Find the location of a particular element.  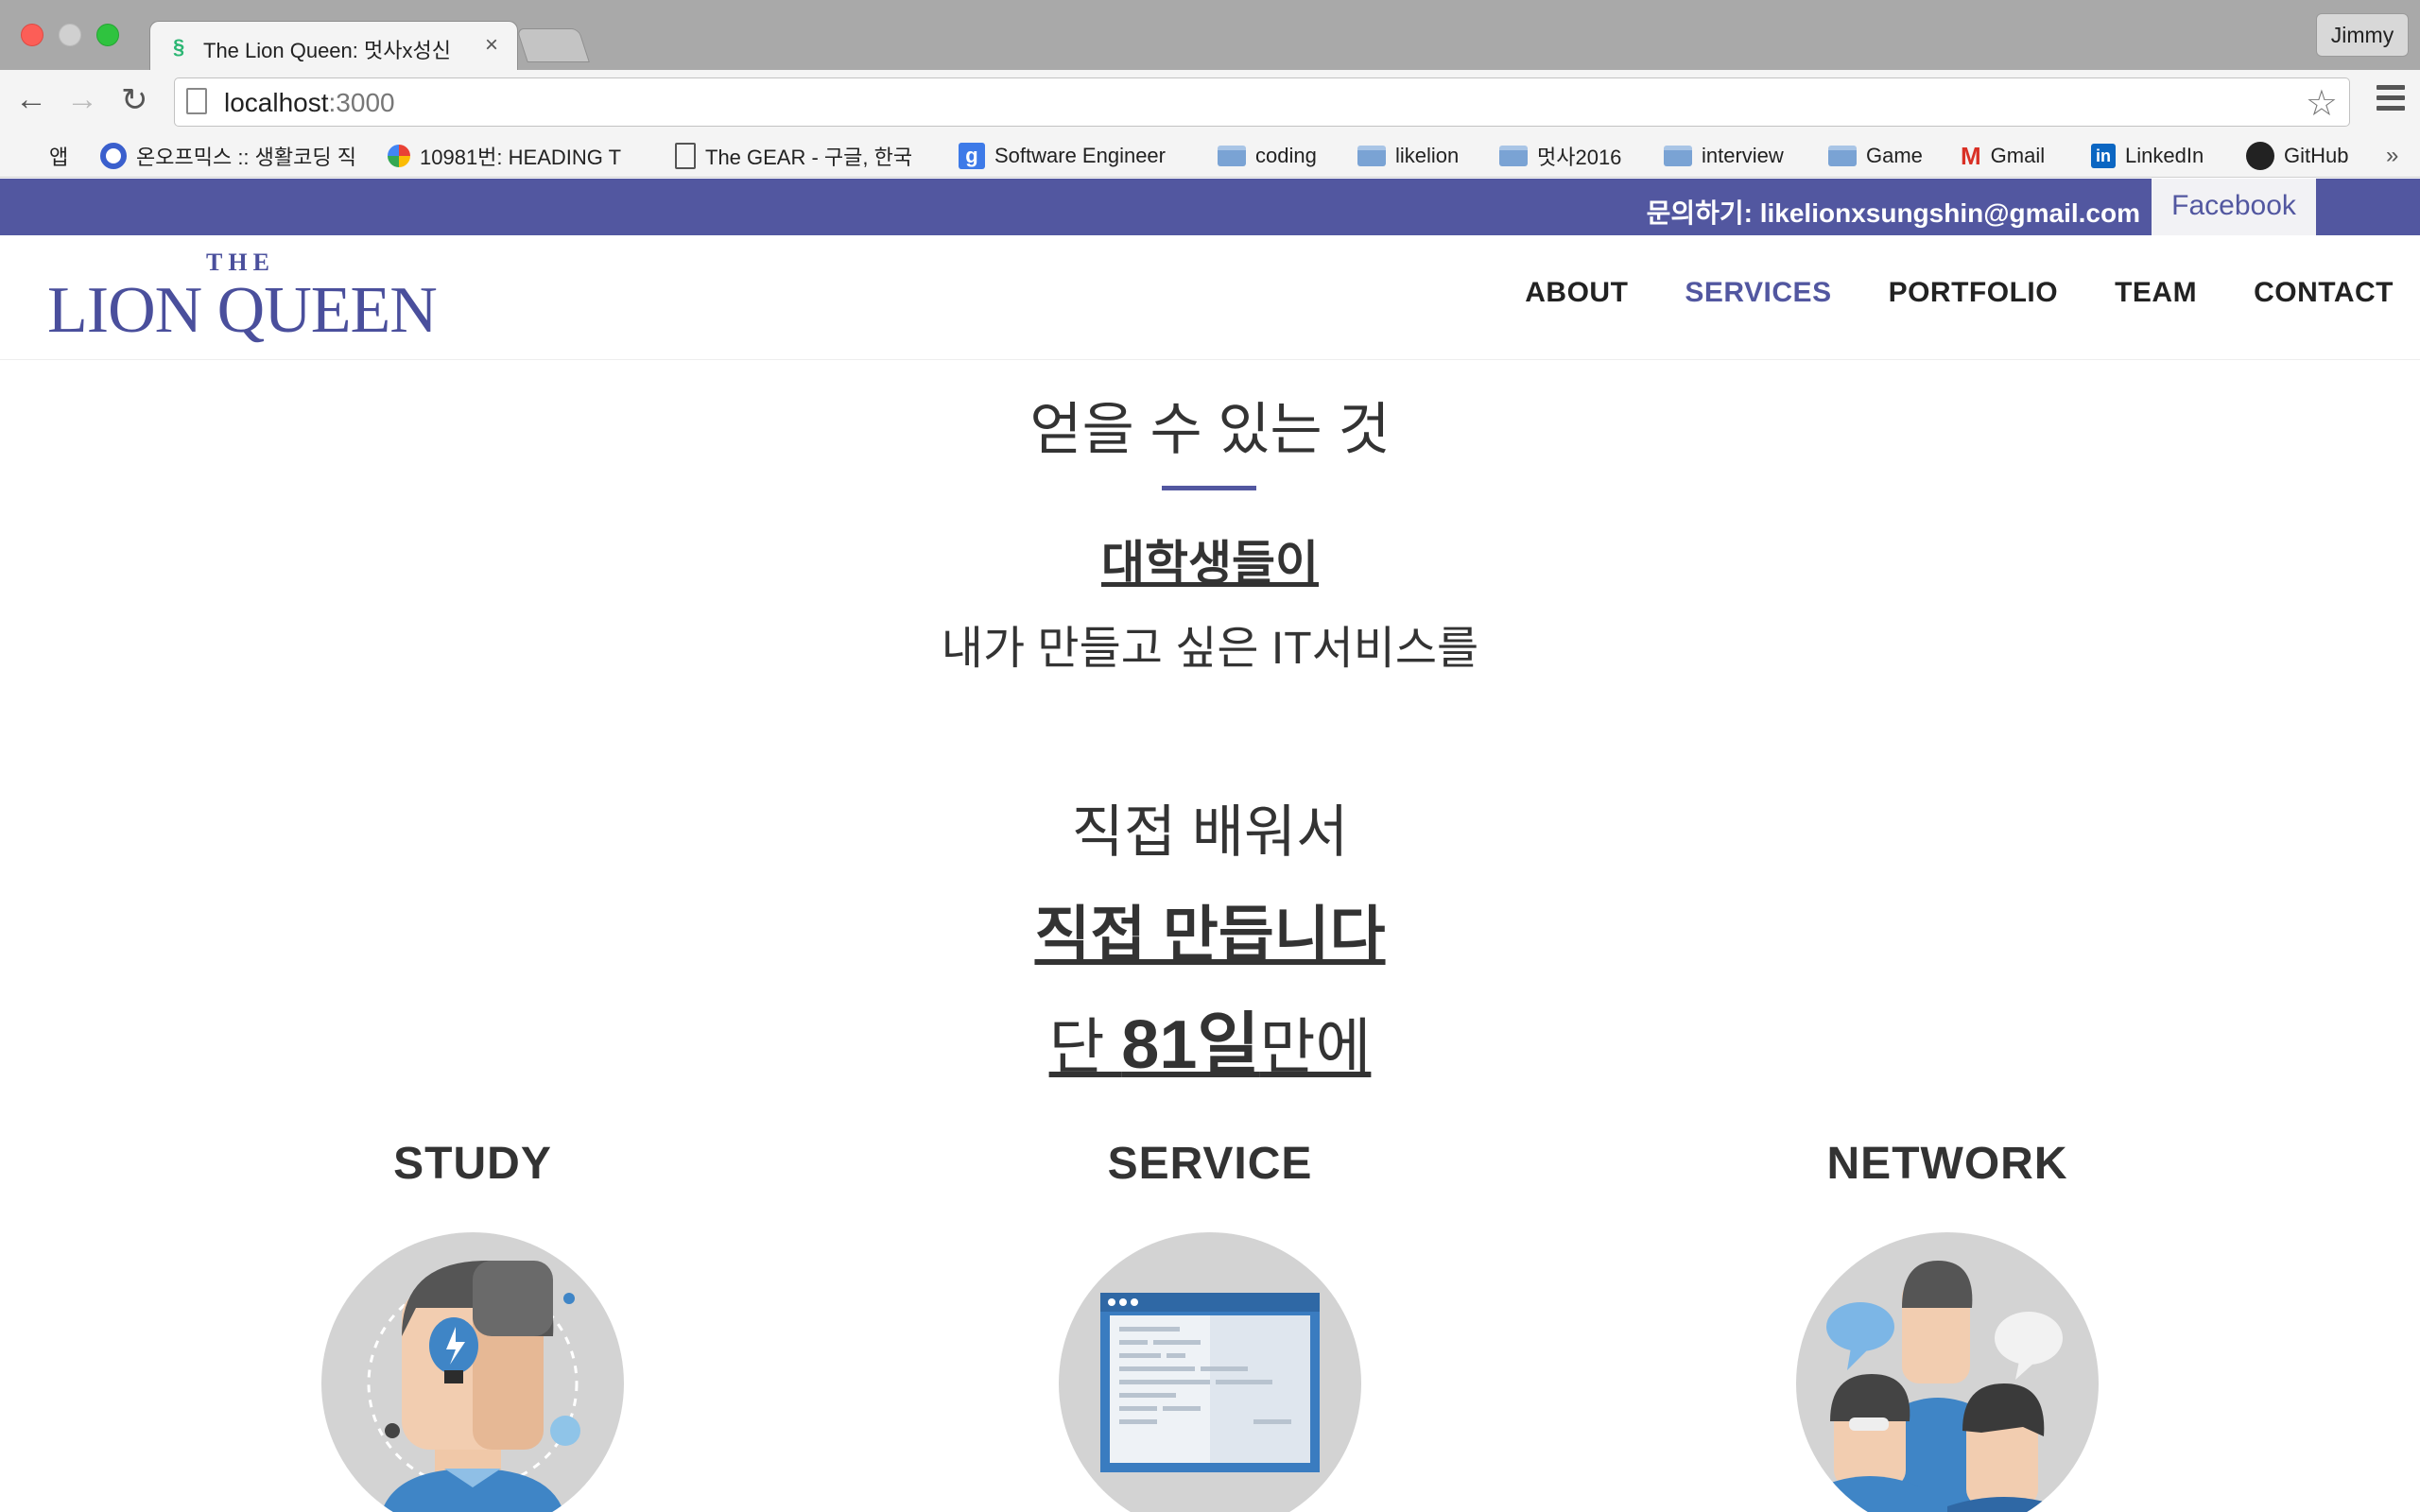

feature-network-title: NETWORK is located at coordinates (1947, 1164).